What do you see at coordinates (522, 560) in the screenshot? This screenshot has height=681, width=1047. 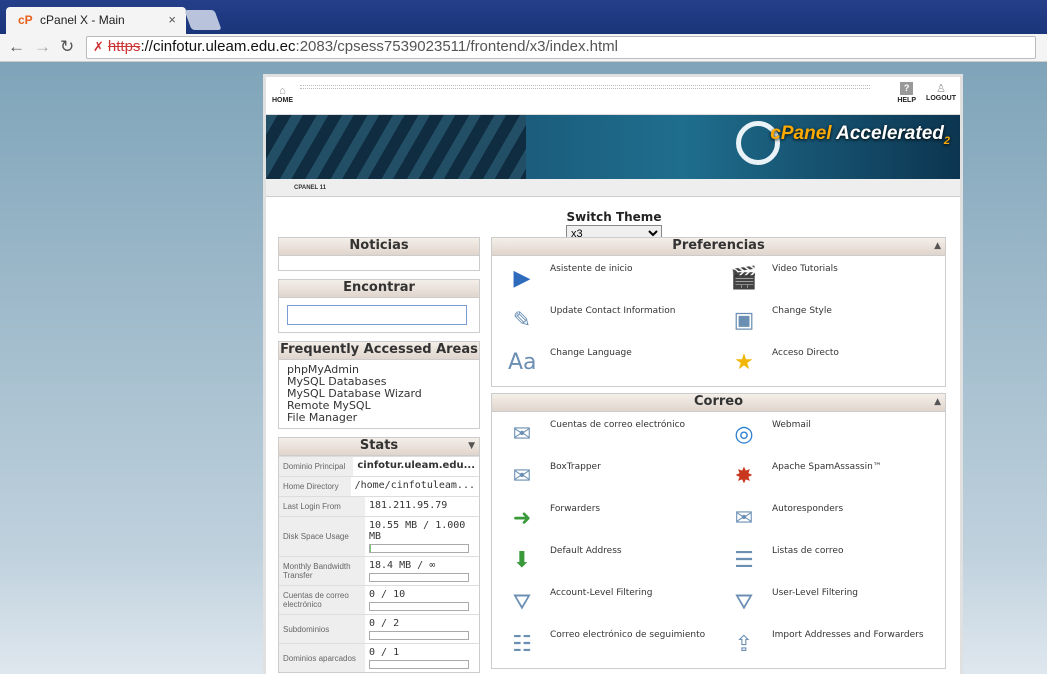 I see `default-address-icon: ⬇` at bounding box center [522, 560].